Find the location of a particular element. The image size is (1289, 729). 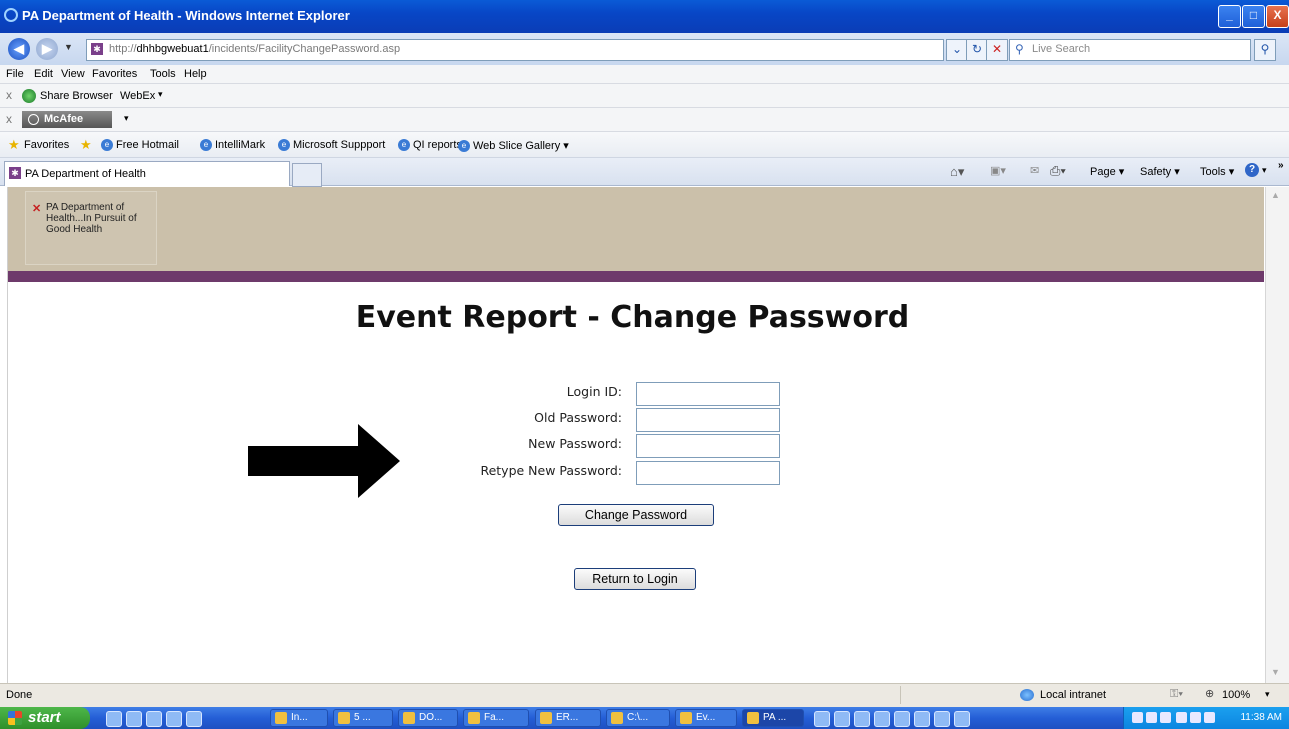

ie-page-icon: e is located at coordinates (284, 145).